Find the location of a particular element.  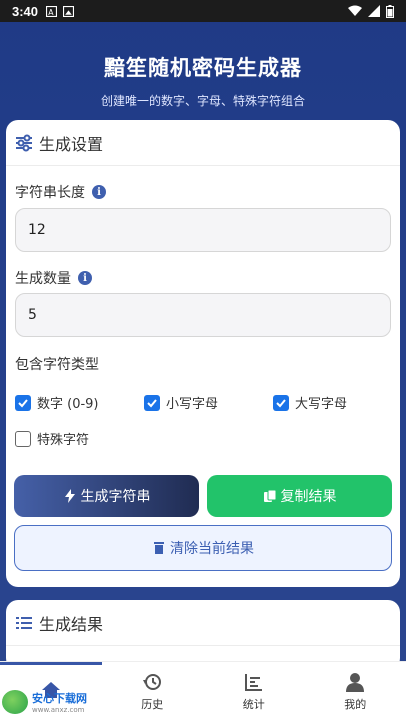

status-right is located at coordinates (371, 11).